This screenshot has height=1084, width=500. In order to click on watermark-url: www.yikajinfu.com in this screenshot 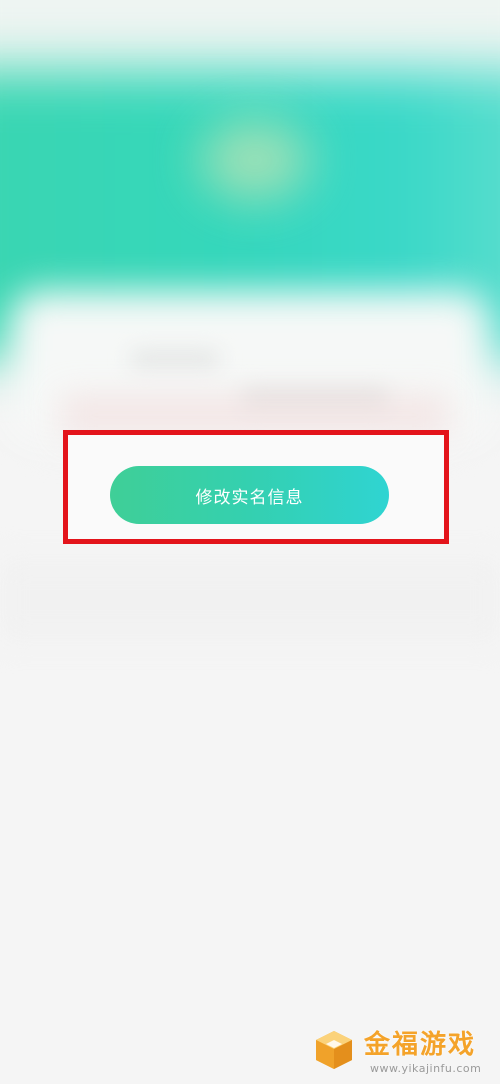, I will do `click(426, 1068)`.